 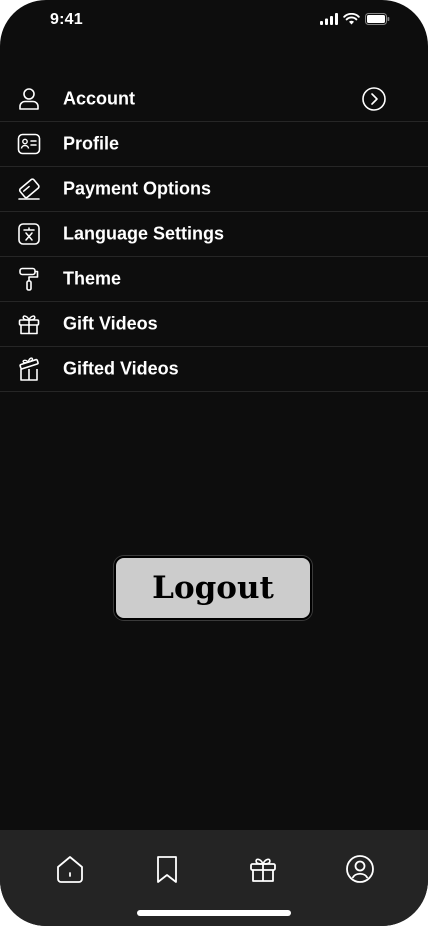 What do you see at coordinates (214, 913) in the screenshot?
I see `home-indicator` at bounding box center [214, 913].